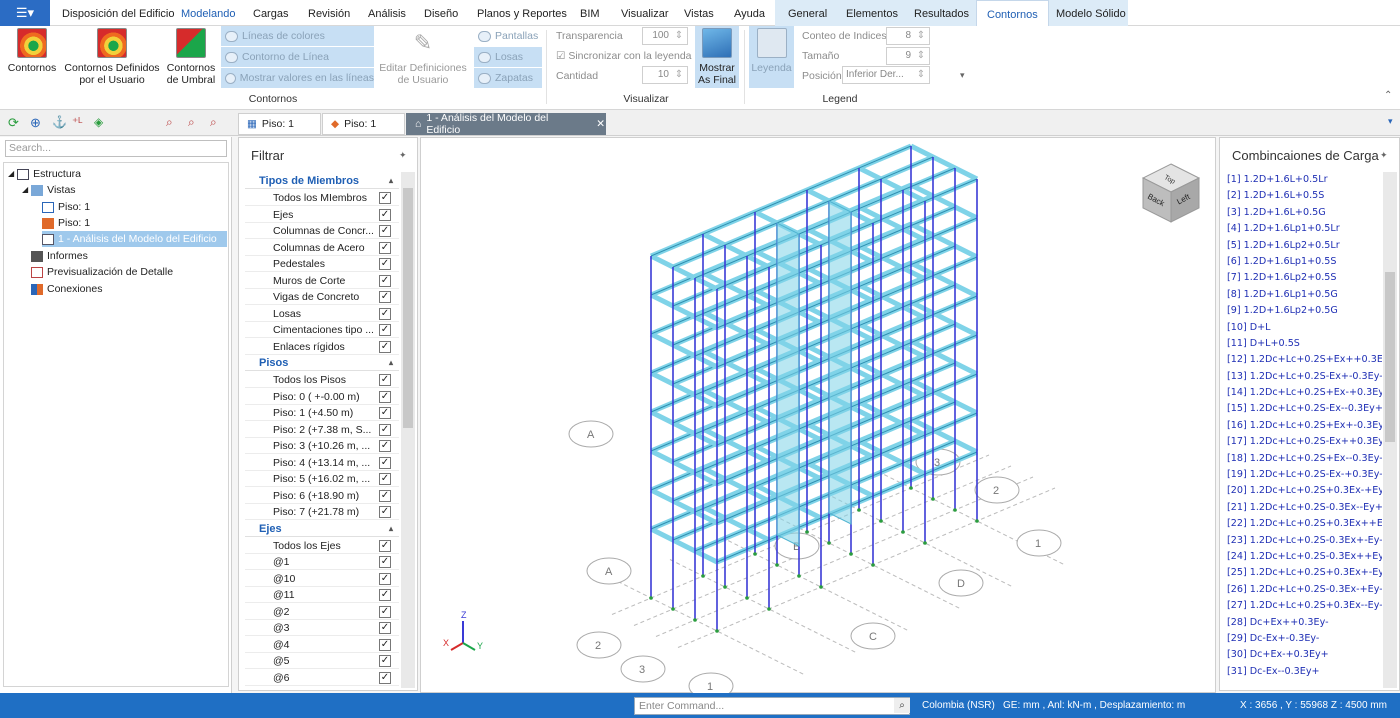 This screenshot has height=718, width=1400. I want to click on filter-section-eje: Ejes ▴, so click(322, 529).